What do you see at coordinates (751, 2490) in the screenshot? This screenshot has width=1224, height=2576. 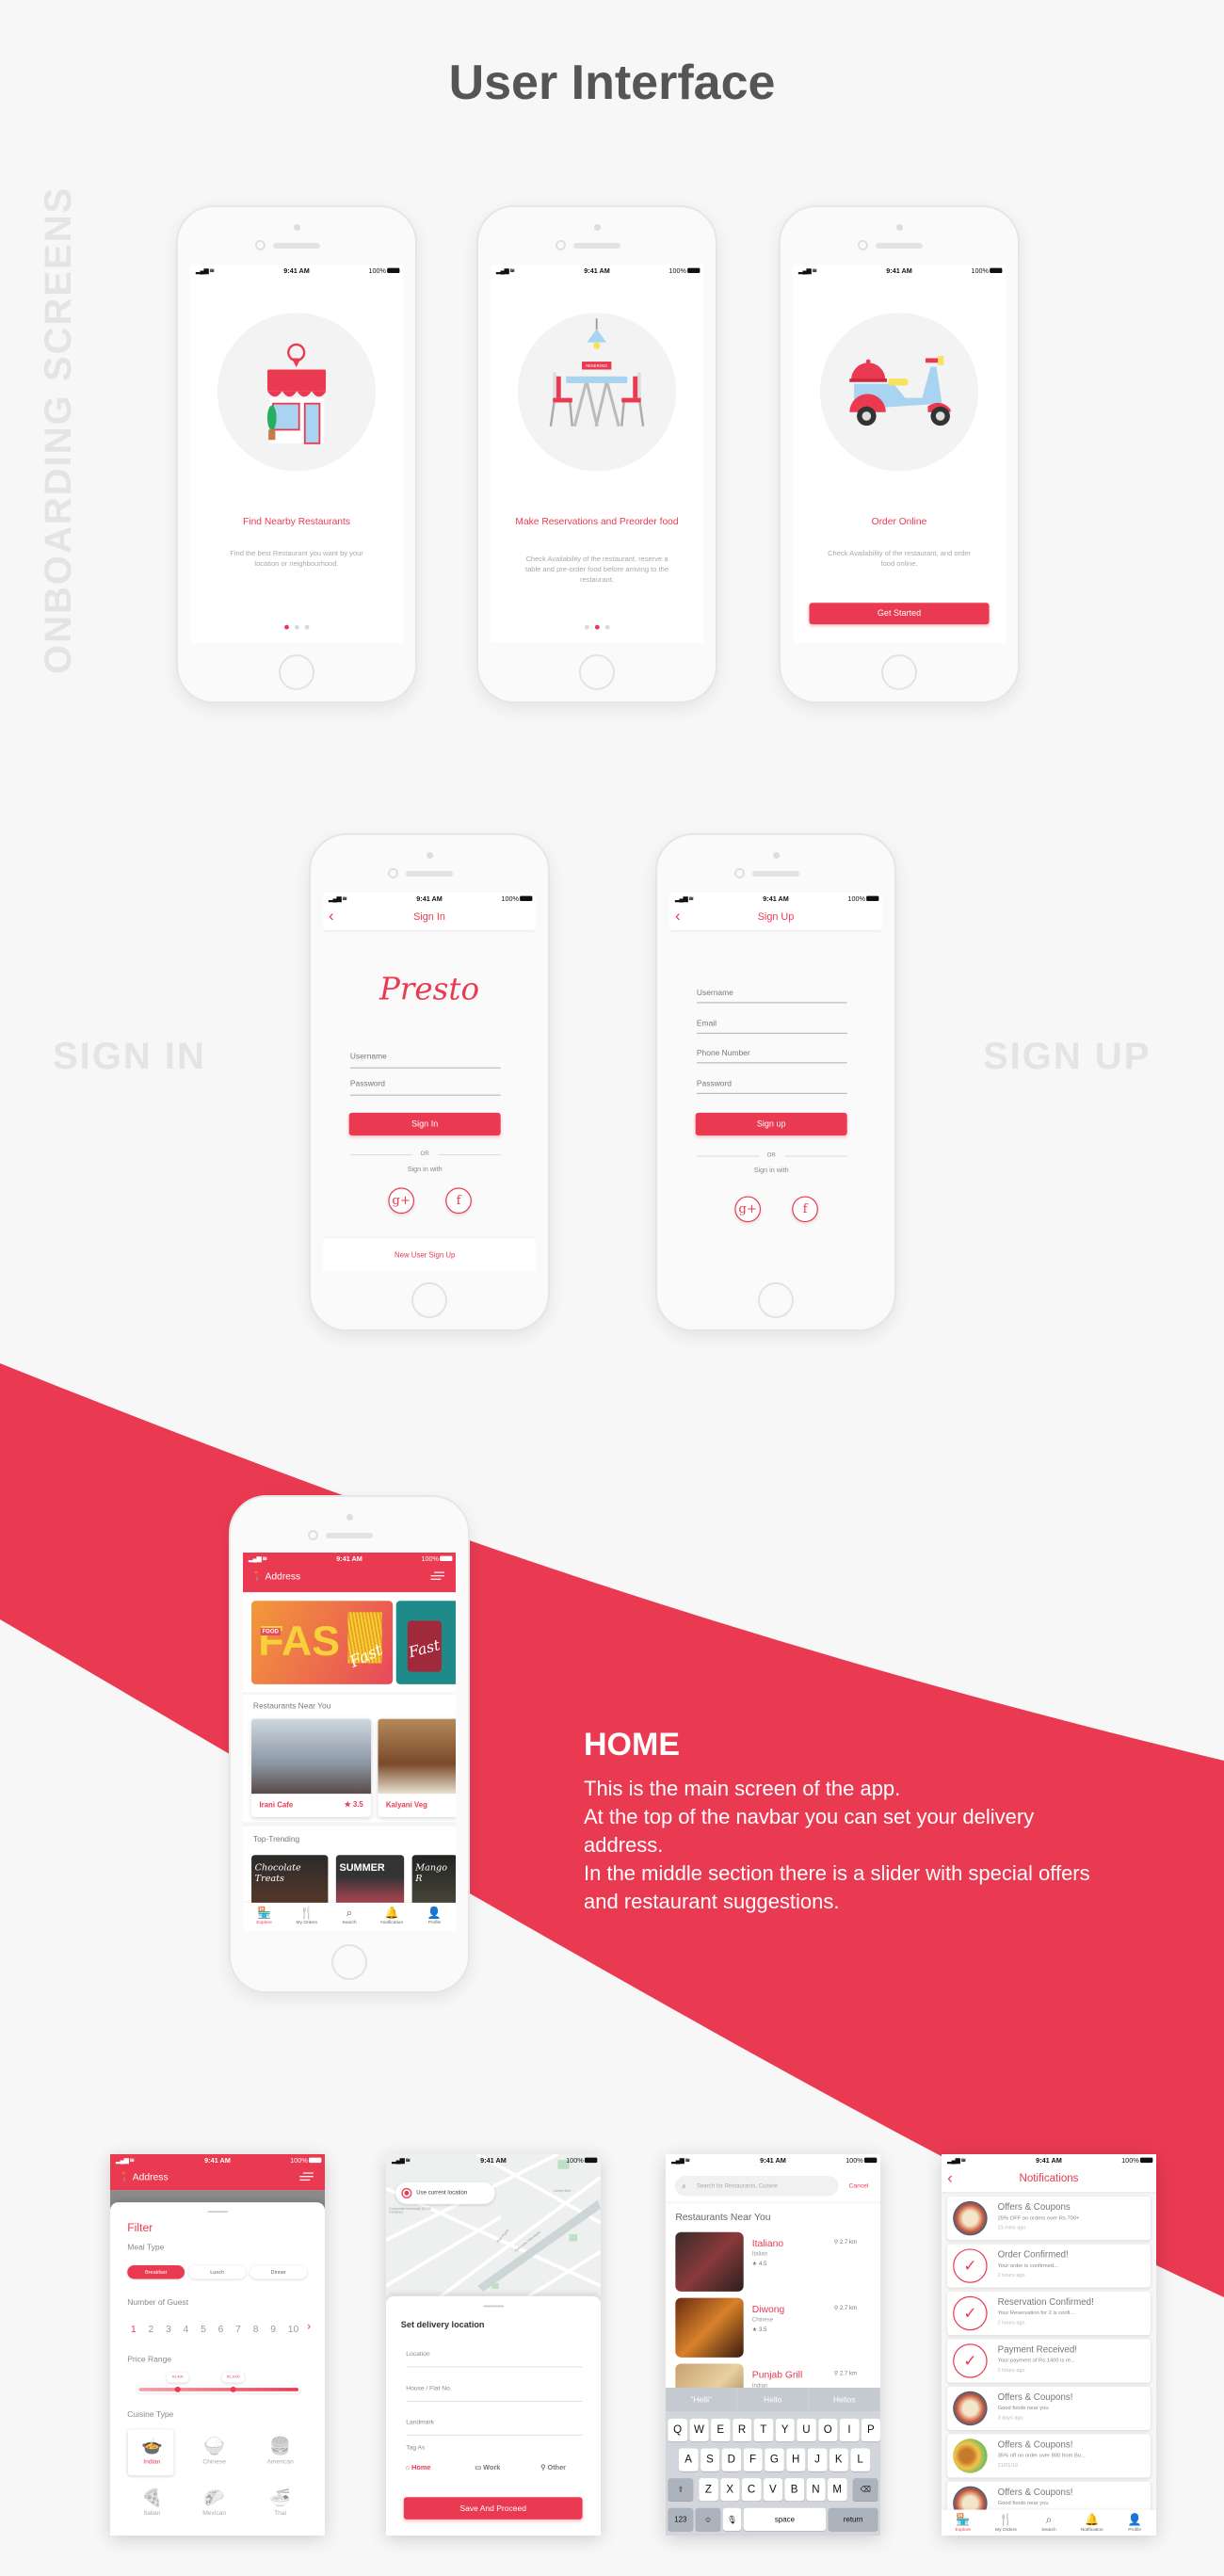 I see `key-c: C` at bounding box center [751, 2490].